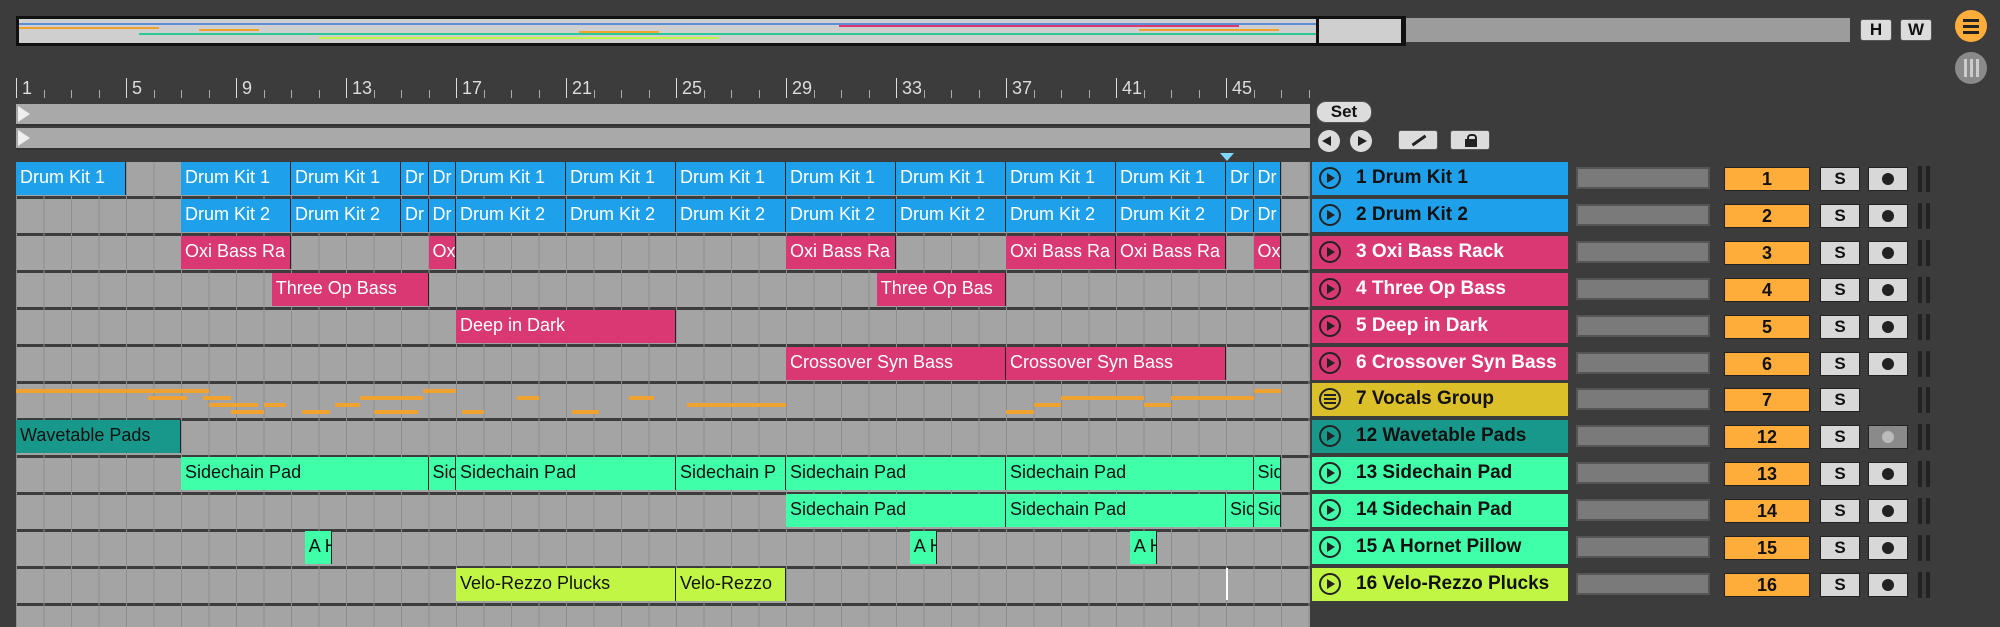 Image resolution: width=2000 pixels, height=627 pixels. What do you see at coordinates (1440, 511) in the screenshot?
I see `track-header: 14 Sidechain Pad` at bounding box center [1440, 511].